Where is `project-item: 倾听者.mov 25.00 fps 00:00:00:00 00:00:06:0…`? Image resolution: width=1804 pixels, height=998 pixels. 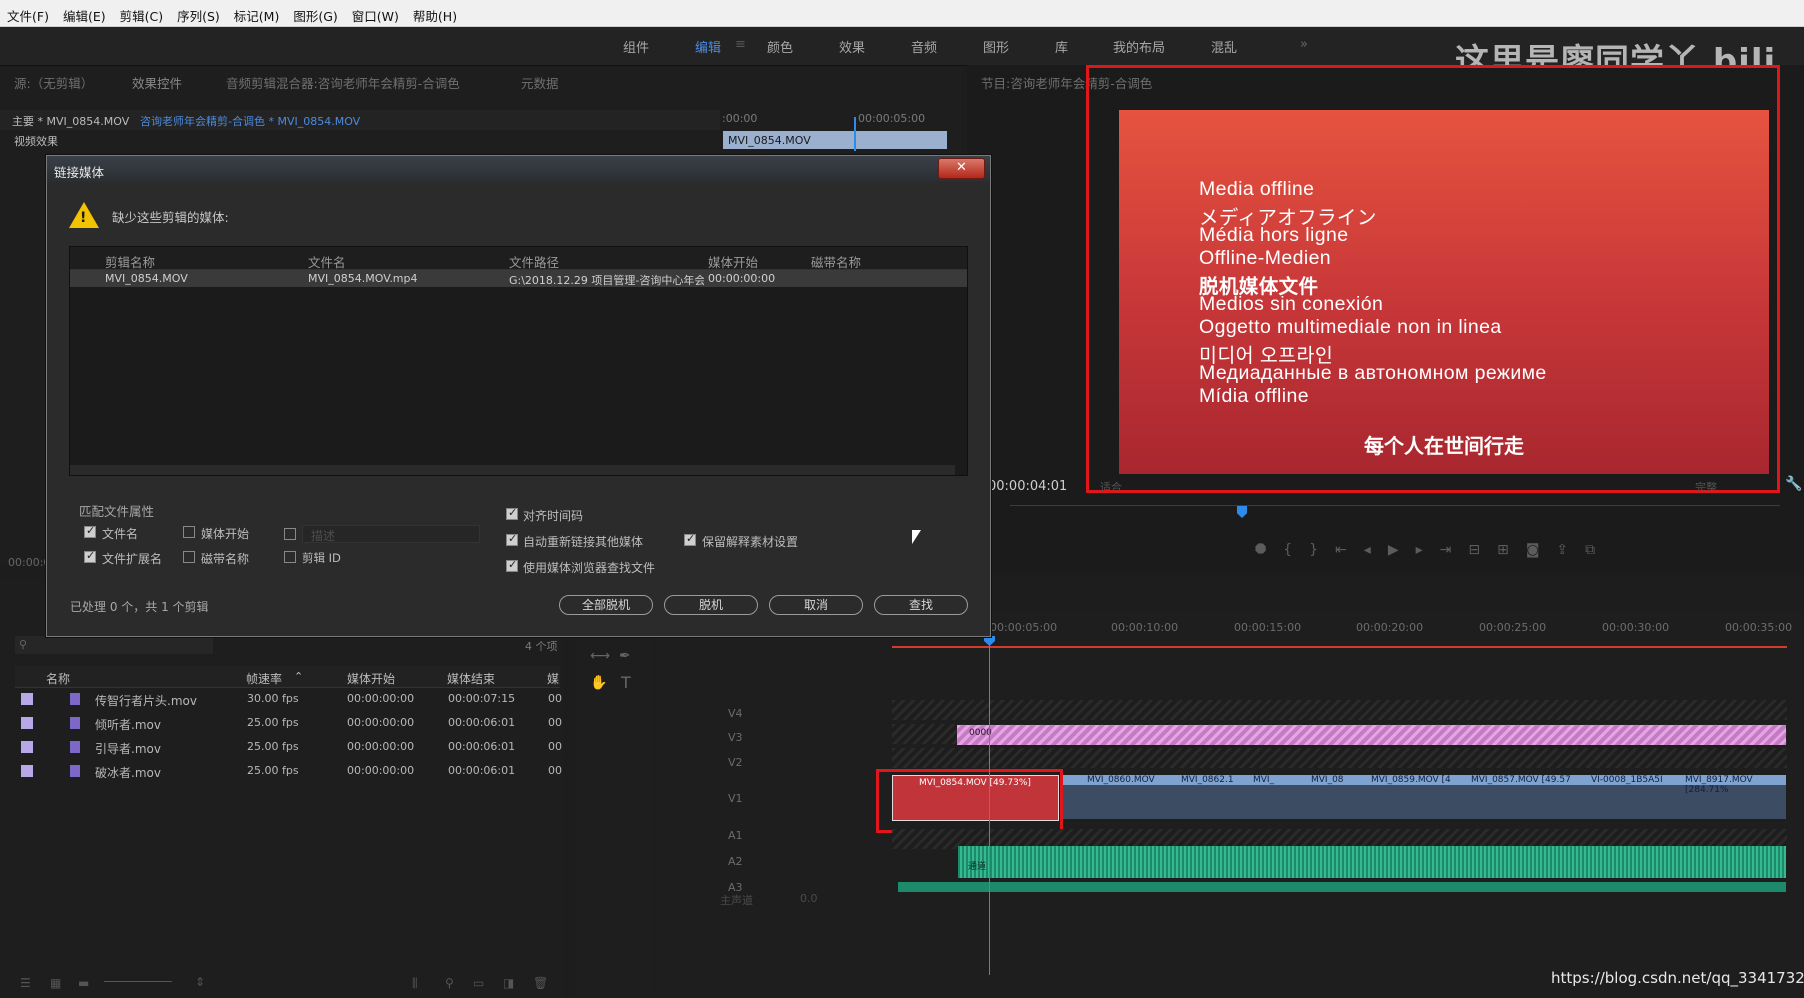
project-item: 倾听者.mov 25.00 fps 00:00:00:00 00:00:06:0… is located at coordinates (288, 723).